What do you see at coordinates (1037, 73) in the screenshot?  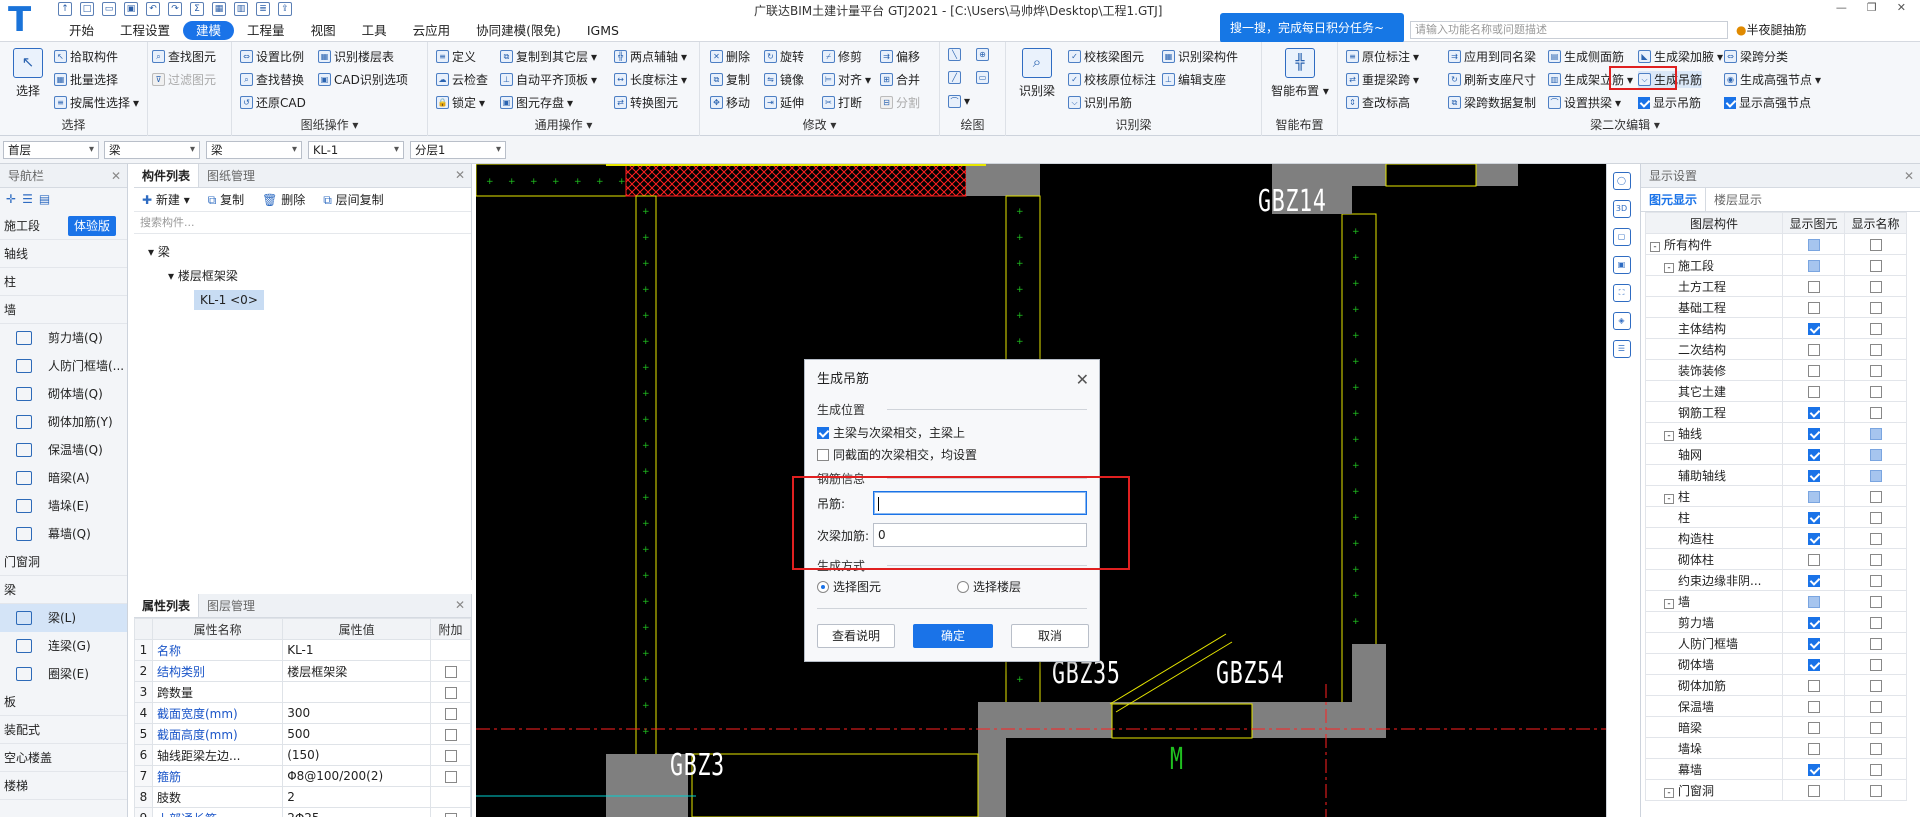 I see `recognize-beam-button: ⌕ 识别梁` at bounding box center [1037, 73].